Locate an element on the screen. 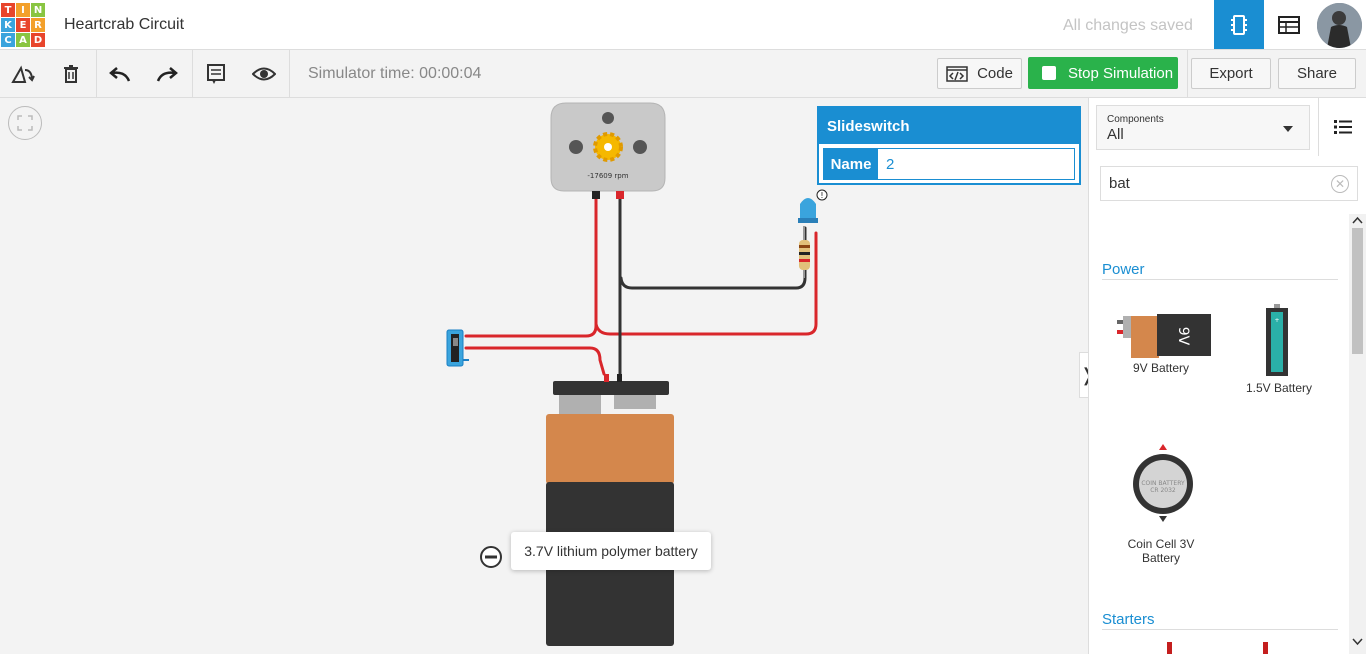 This screenshot has width=1366, height=654. undo-button is located at coordinates (120, 73).